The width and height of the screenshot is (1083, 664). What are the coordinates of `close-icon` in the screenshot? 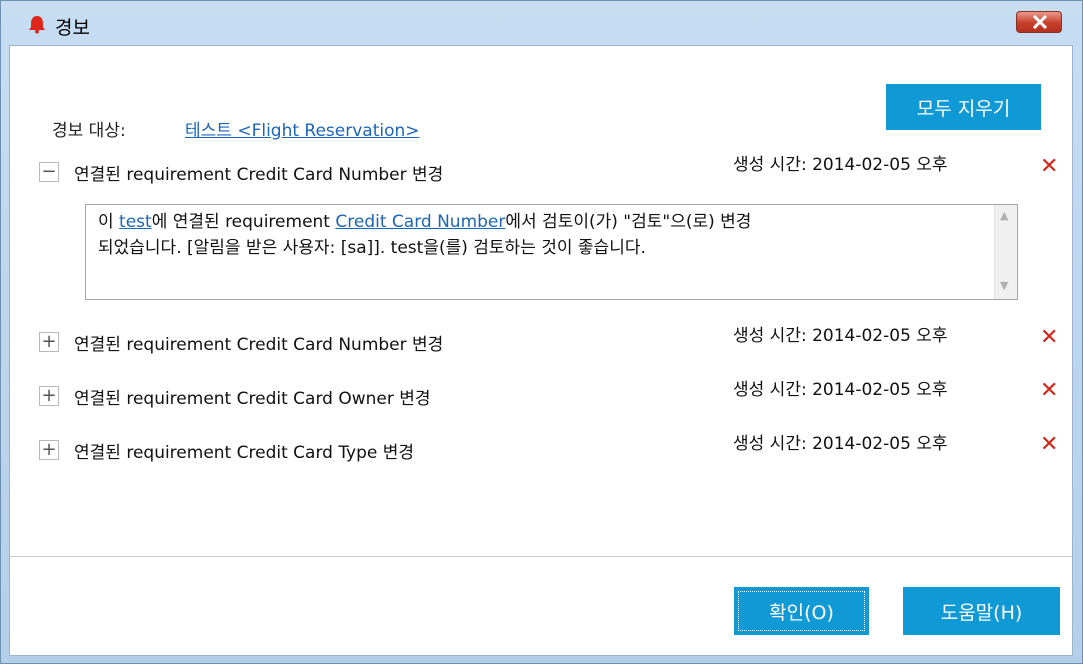 It's located at (1040, 22).